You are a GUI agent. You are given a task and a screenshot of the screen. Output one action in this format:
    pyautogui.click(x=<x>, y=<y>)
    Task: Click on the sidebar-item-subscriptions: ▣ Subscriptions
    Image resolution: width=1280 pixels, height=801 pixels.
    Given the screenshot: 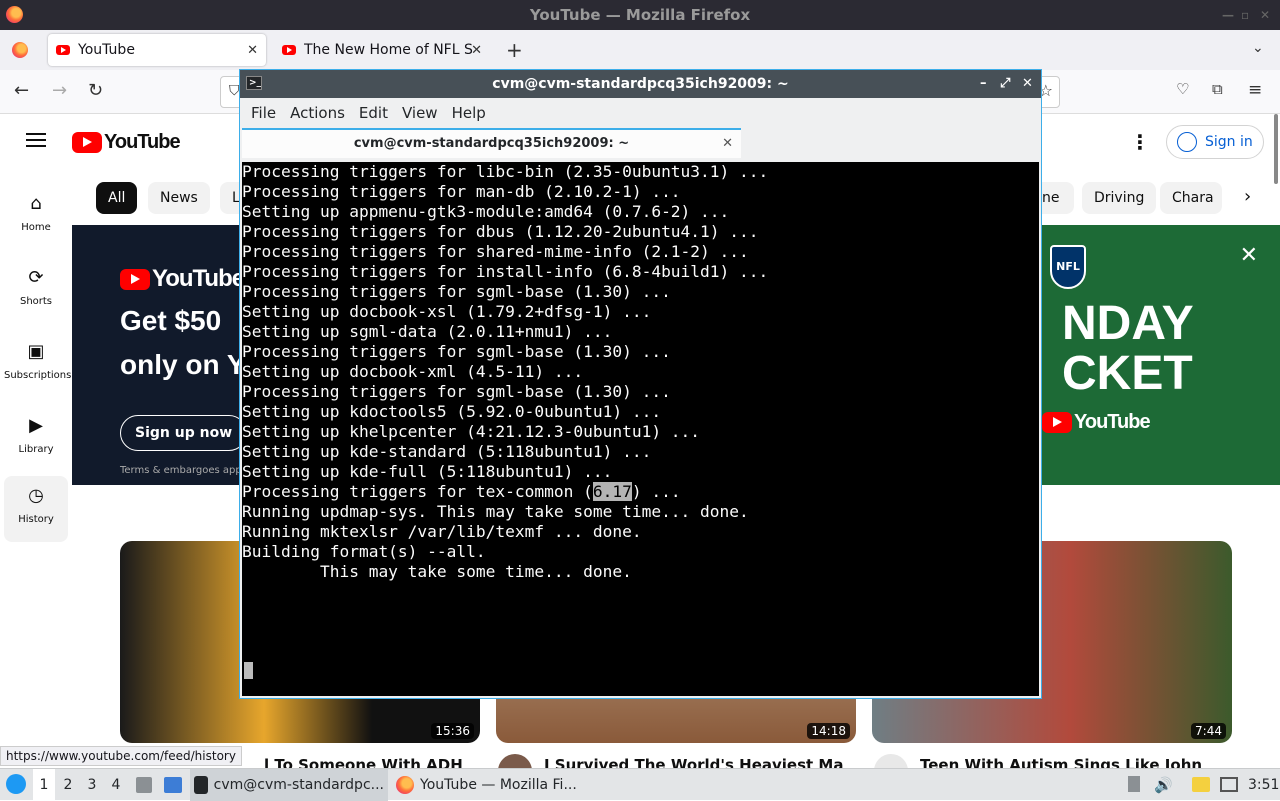 What is the action you would take?
    pyautogui.click(x=38, y=367)
    